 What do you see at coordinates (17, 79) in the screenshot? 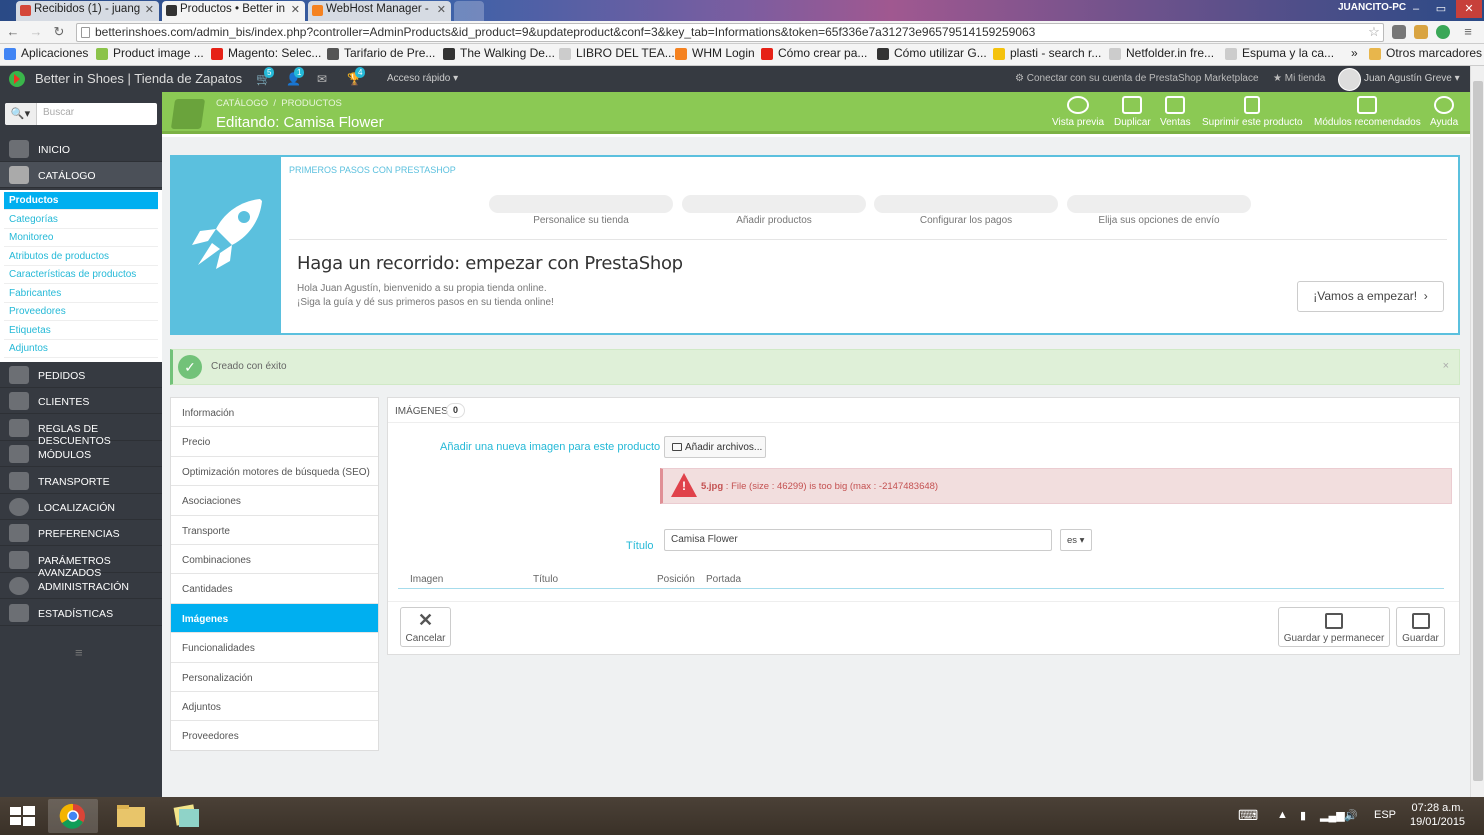
I see `prestashop-logo` at bounding box center [17, 79].